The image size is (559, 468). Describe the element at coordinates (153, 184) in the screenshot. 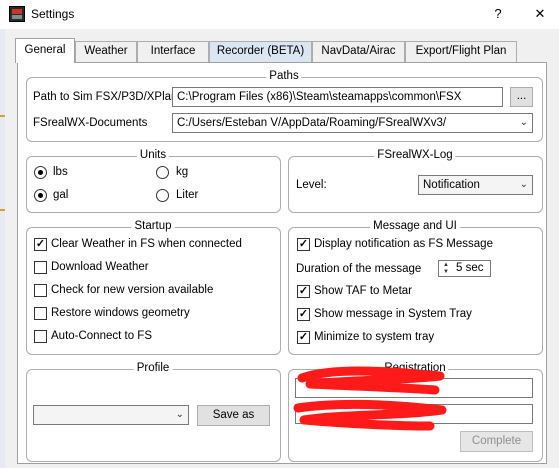

I see `units-group` at that location.